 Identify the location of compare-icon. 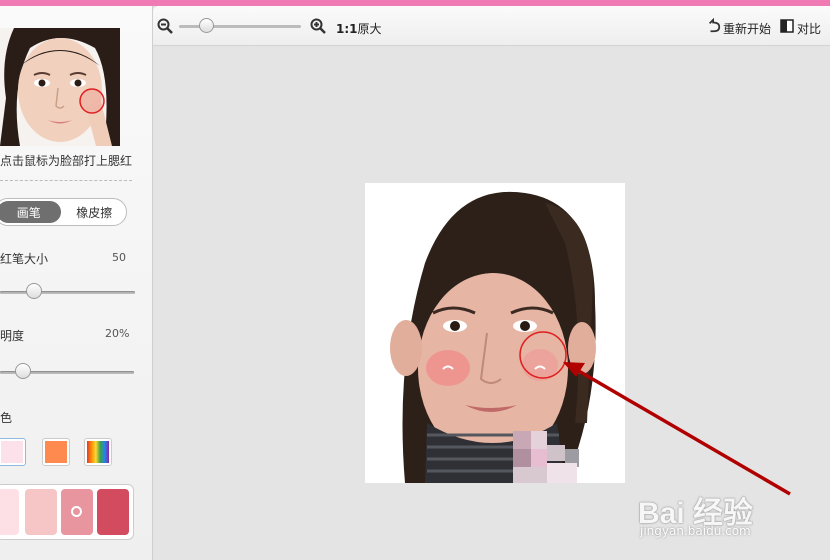
(787, 26).